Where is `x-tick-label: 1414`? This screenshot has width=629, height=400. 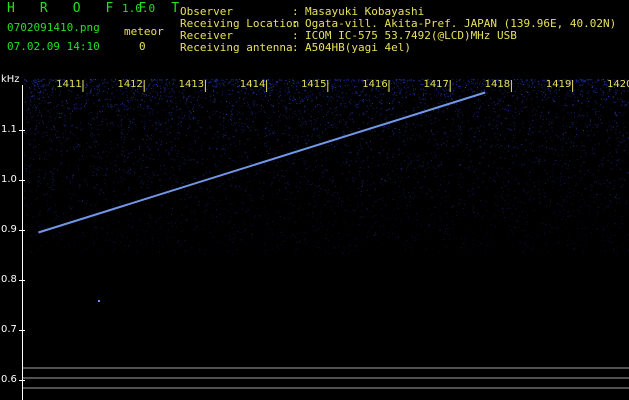
x-tick-label: 1414 is located at coordinates (252, 84).